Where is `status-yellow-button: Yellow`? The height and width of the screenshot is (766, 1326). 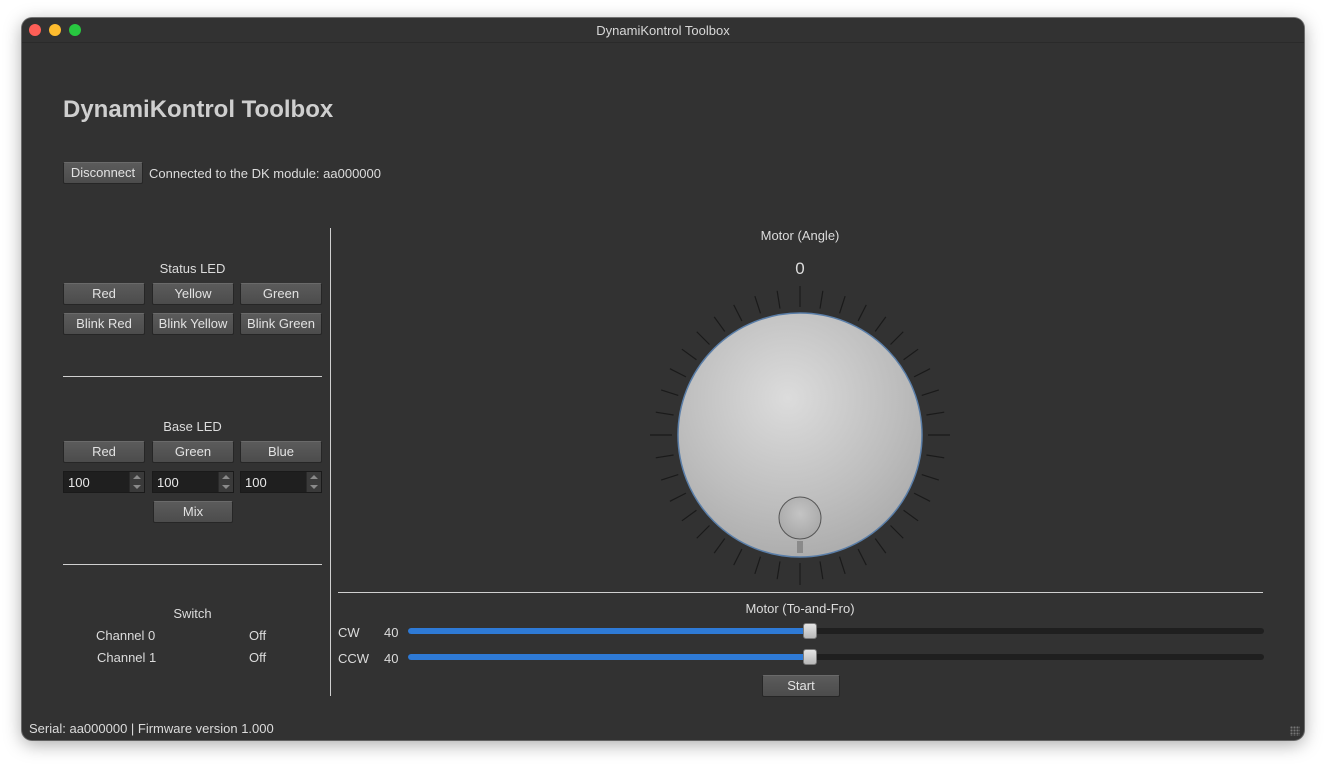
status-yellow-button: Yellow is located at coordinates (193, 294).